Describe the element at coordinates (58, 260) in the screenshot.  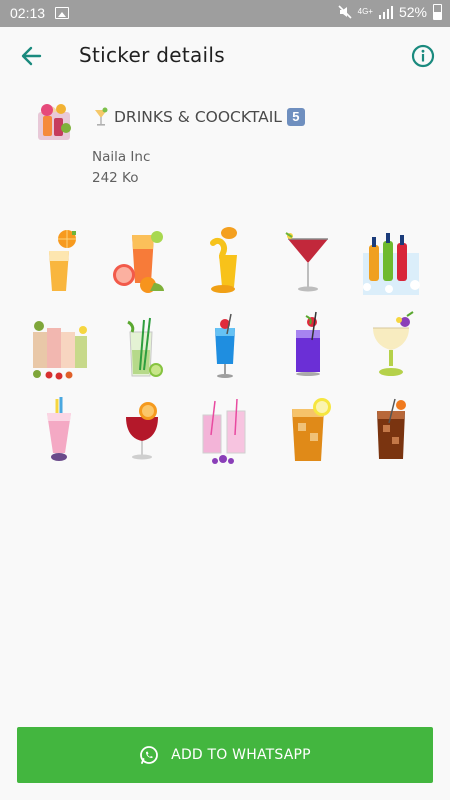
I see `orange-juice-sticker` at that location.